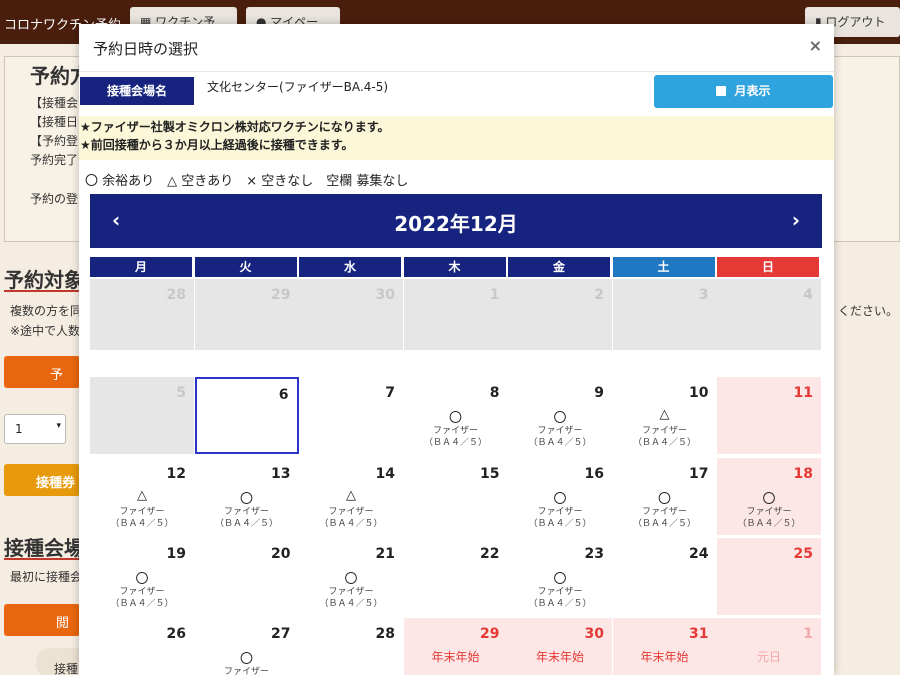  I want to click on day-number: 25, so click(803, 554).